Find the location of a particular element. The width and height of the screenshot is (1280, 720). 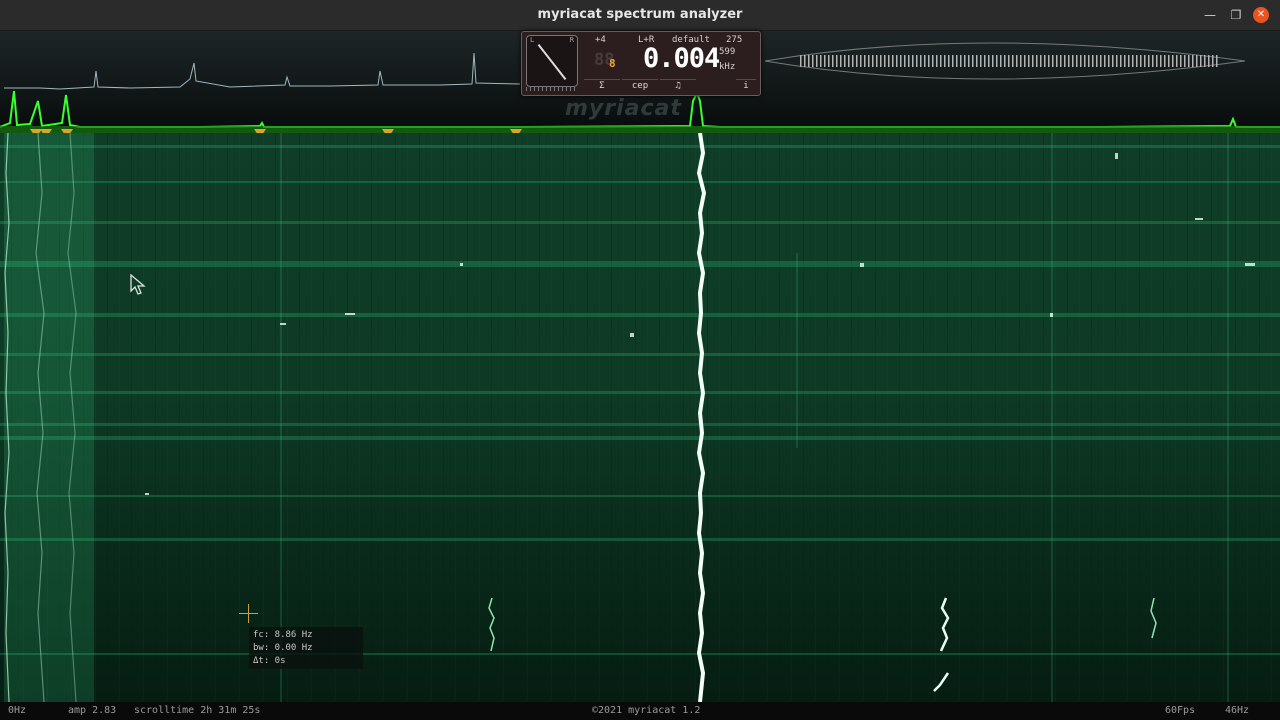

window-title: myriacat spectrum analyzer is located at coordinates (640, 14).